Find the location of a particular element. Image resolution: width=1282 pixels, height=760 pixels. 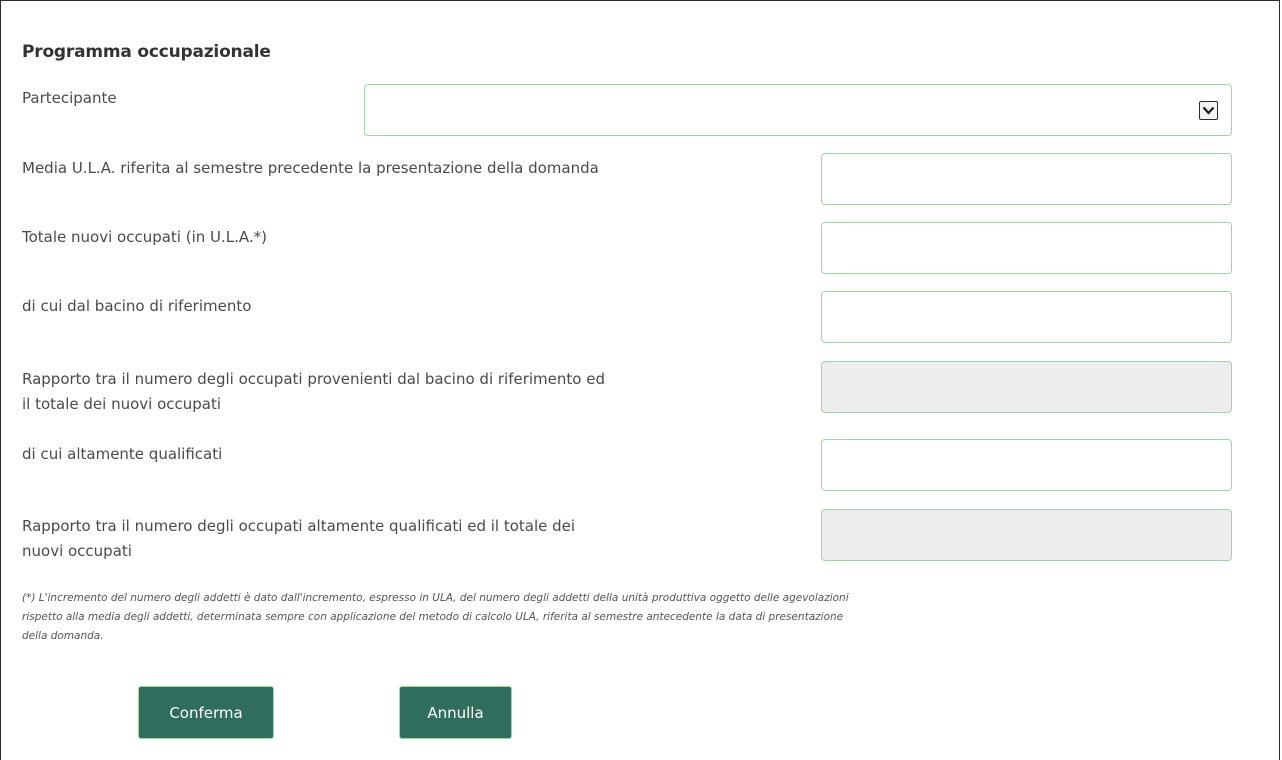

rapporto-bacino-label-line2: il totale dei nuovi occupati is located at coordinates (122, 404).